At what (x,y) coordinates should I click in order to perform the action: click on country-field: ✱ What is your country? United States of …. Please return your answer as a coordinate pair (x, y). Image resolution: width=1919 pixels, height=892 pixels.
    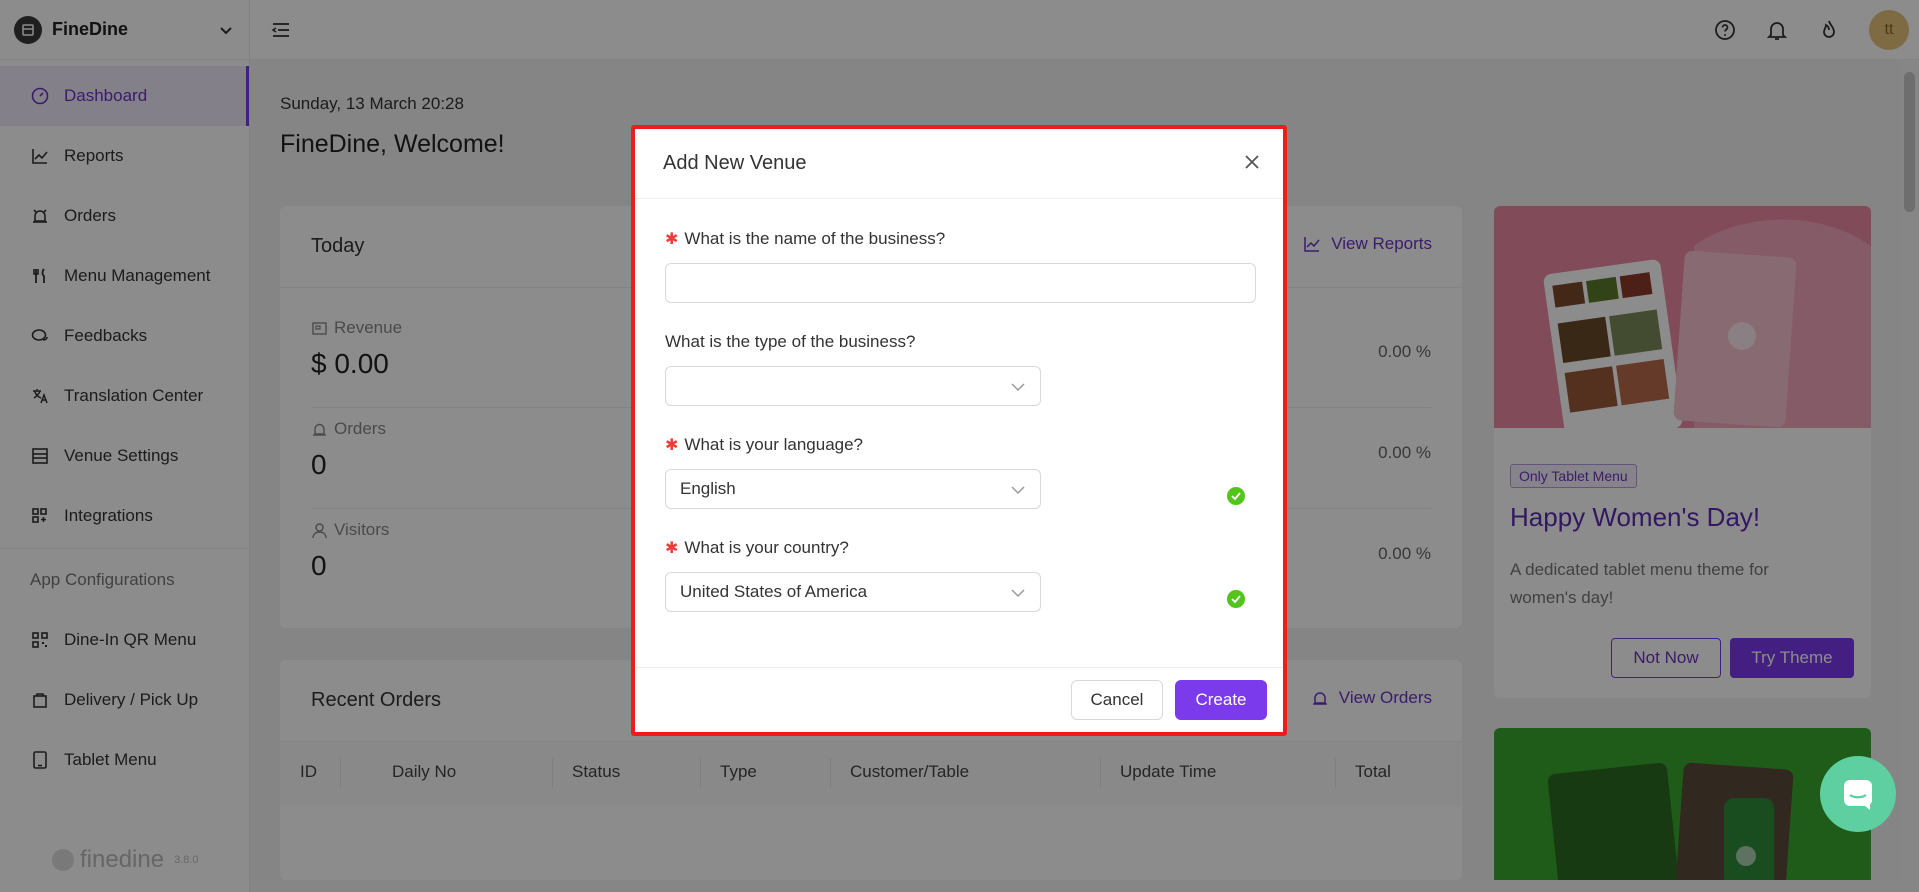
    Looking at the image, I should click on (955, 575).